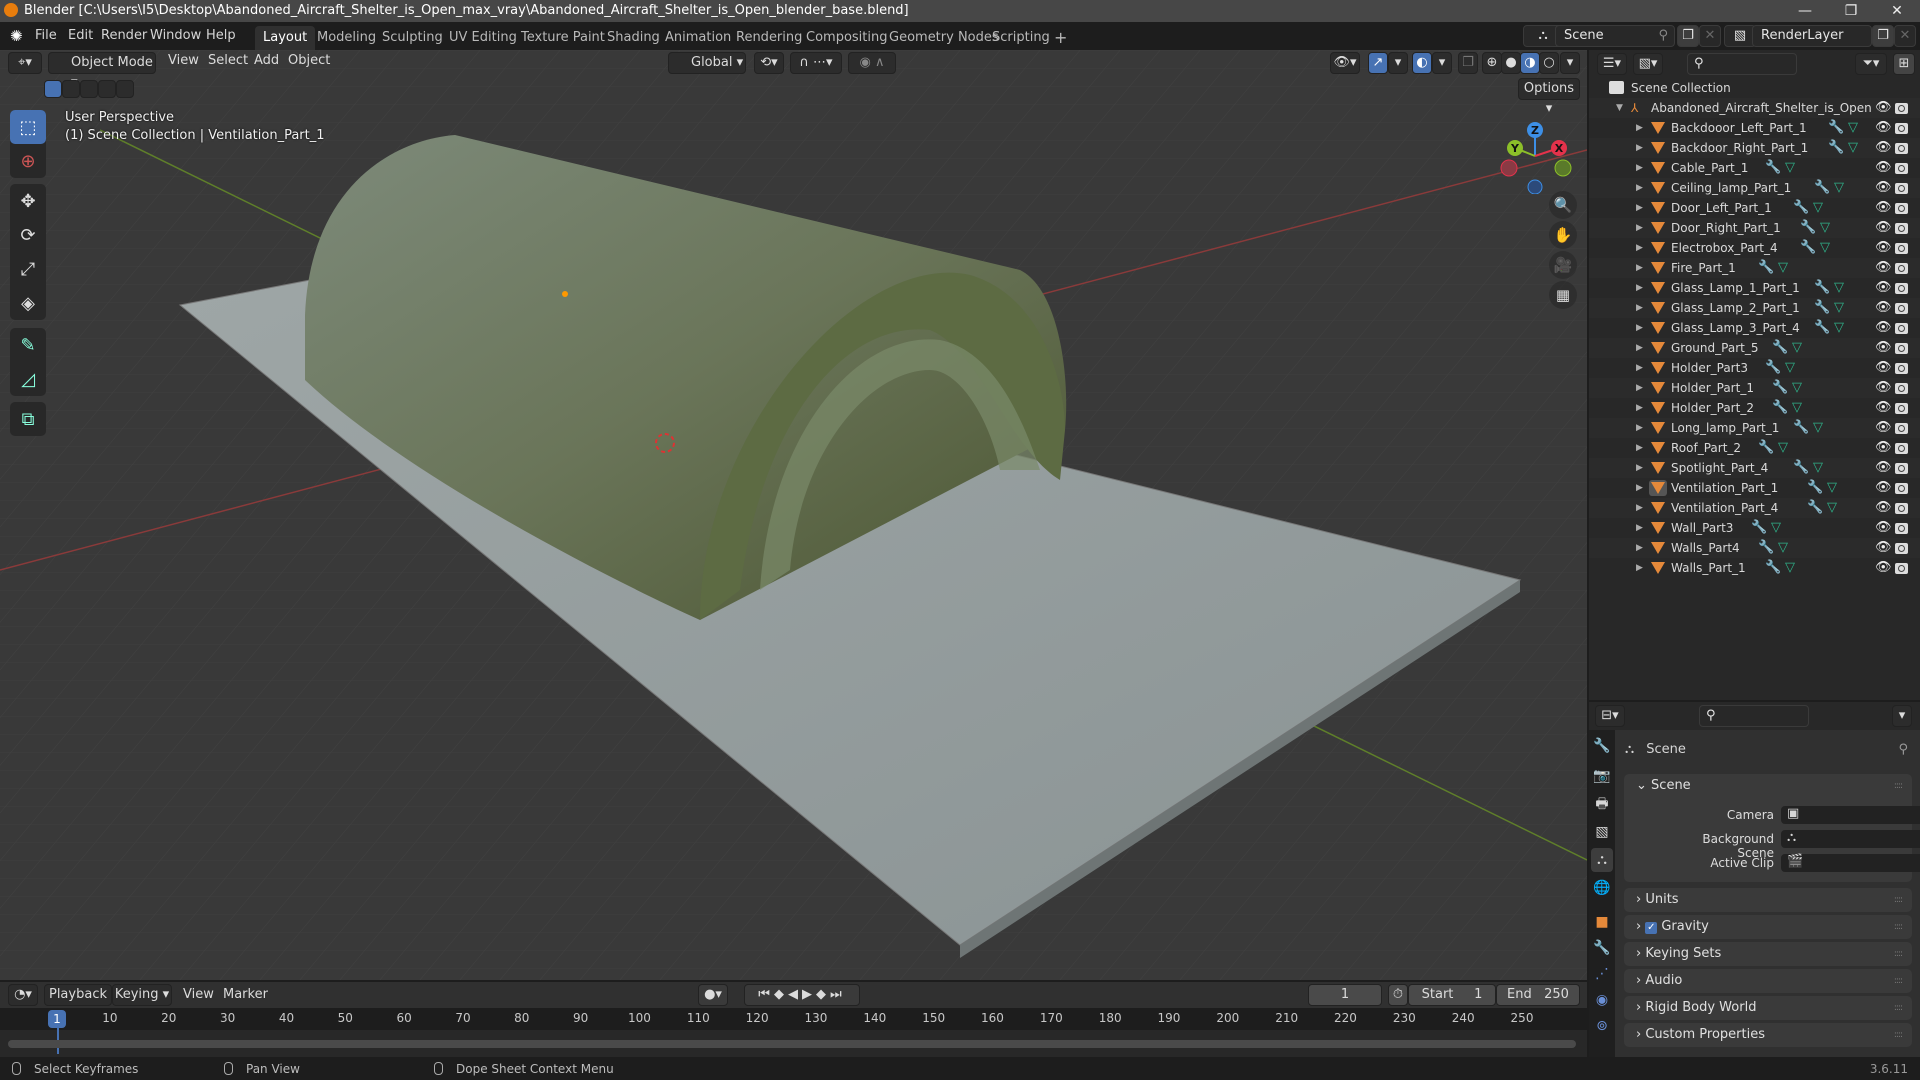  I want to click on new-scene-button: ❐, so click(1688, 36).